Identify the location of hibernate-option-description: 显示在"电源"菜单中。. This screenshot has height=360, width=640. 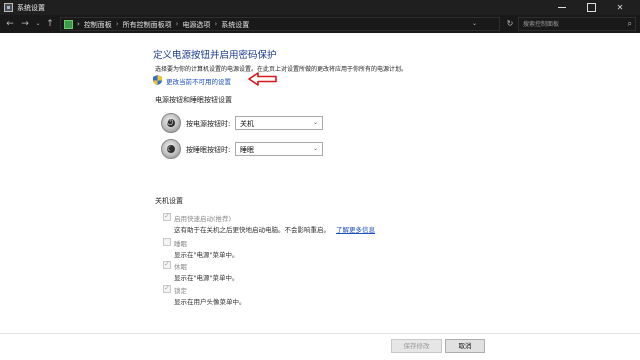
(206, 278).